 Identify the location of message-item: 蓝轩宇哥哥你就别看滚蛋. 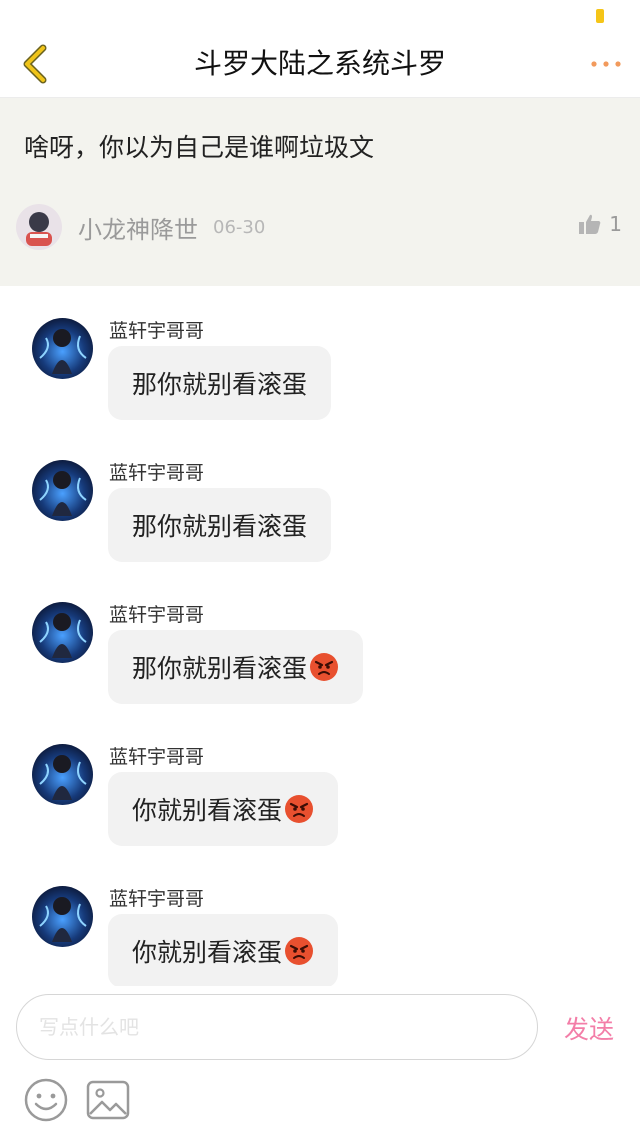
(320, 804).